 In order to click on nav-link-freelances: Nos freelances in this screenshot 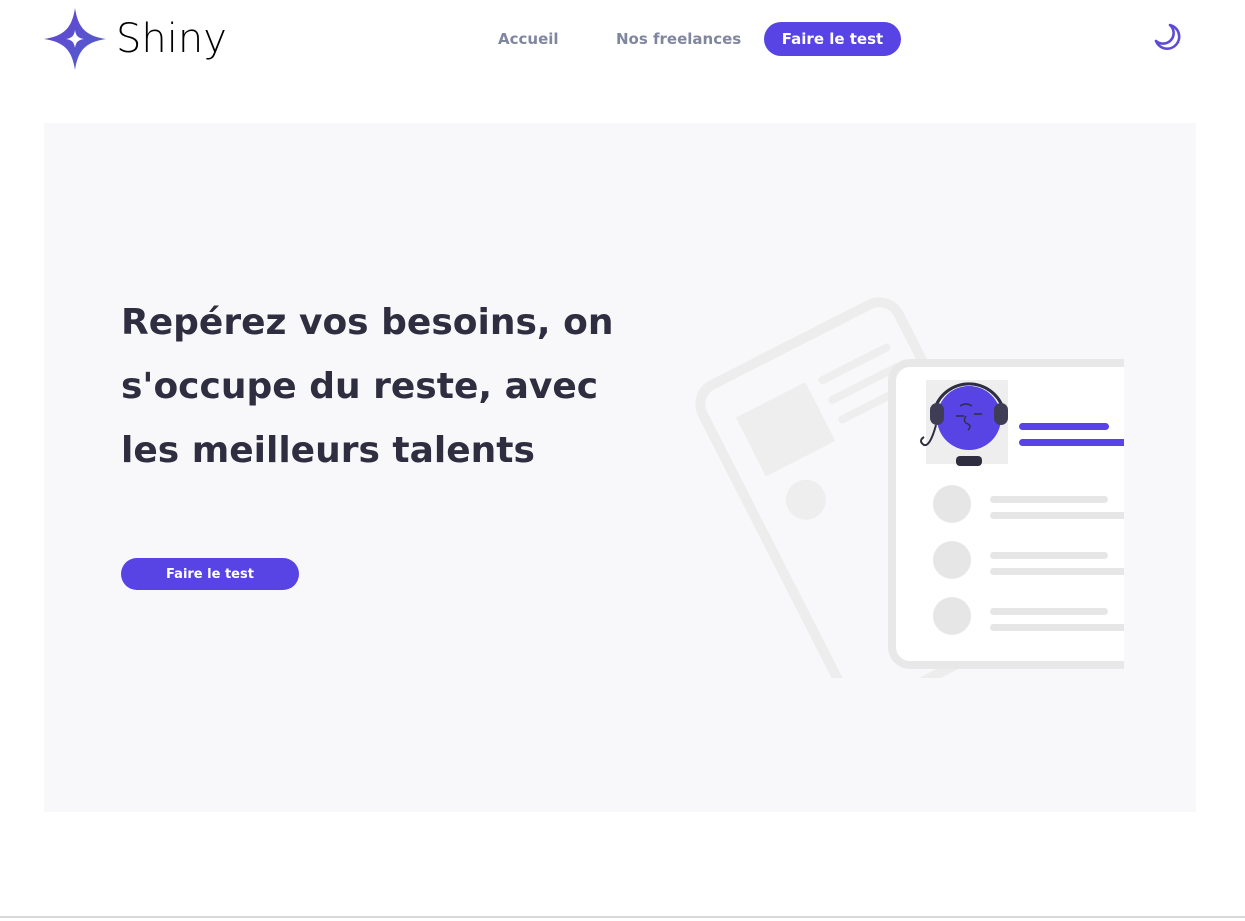, I will do `click(678, 39)`.